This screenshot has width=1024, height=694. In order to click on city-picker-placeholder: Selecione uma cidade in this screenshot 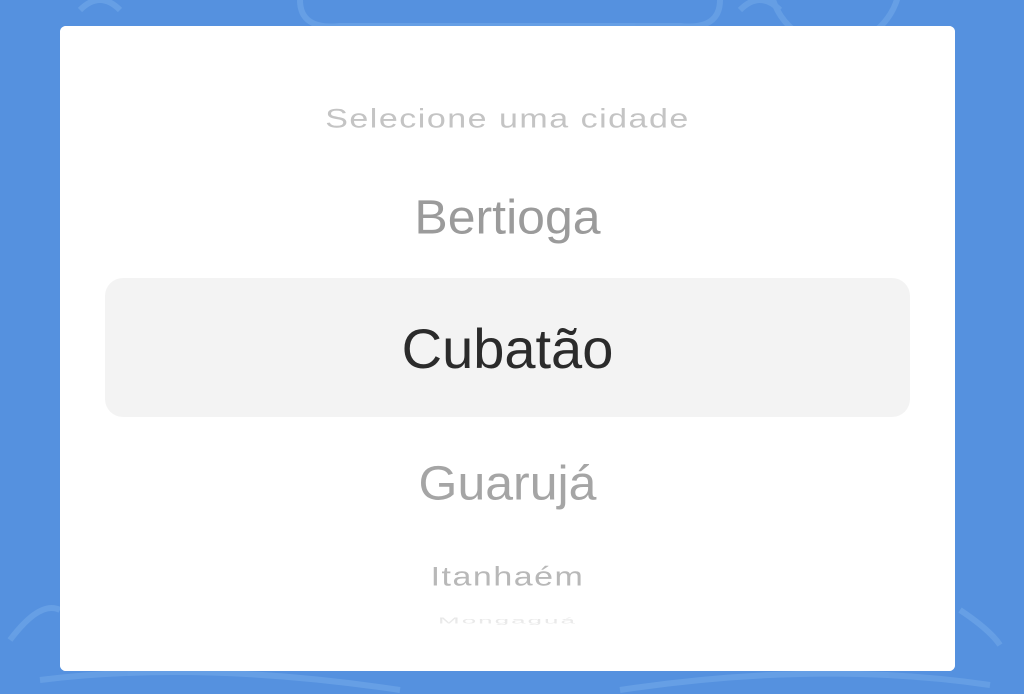, I will do `click(507, 119)`.